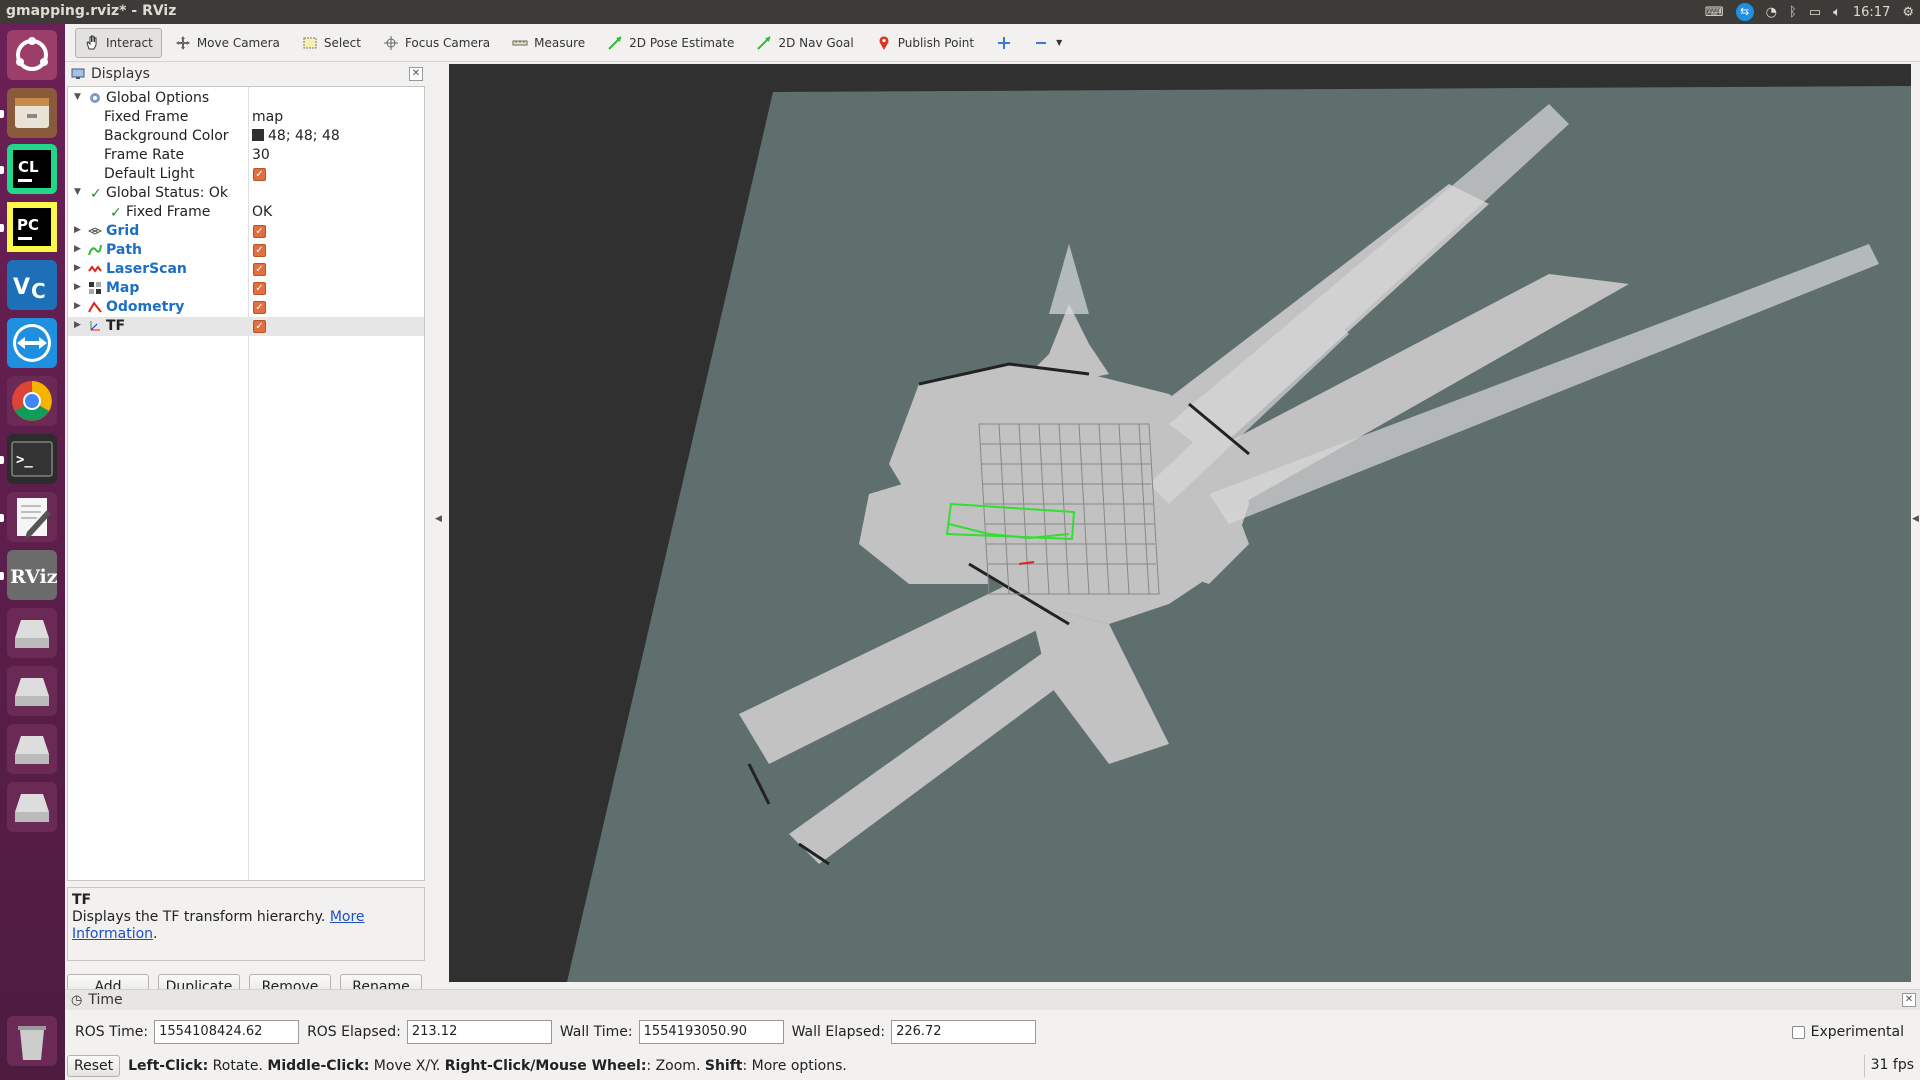 Image resolution: width=1920 pixels, height=1080 pixels. Describe the element at coordinates (246, 98) in the screenshot. I see `tree-row-global-options: ▼ Global Options` at that location.